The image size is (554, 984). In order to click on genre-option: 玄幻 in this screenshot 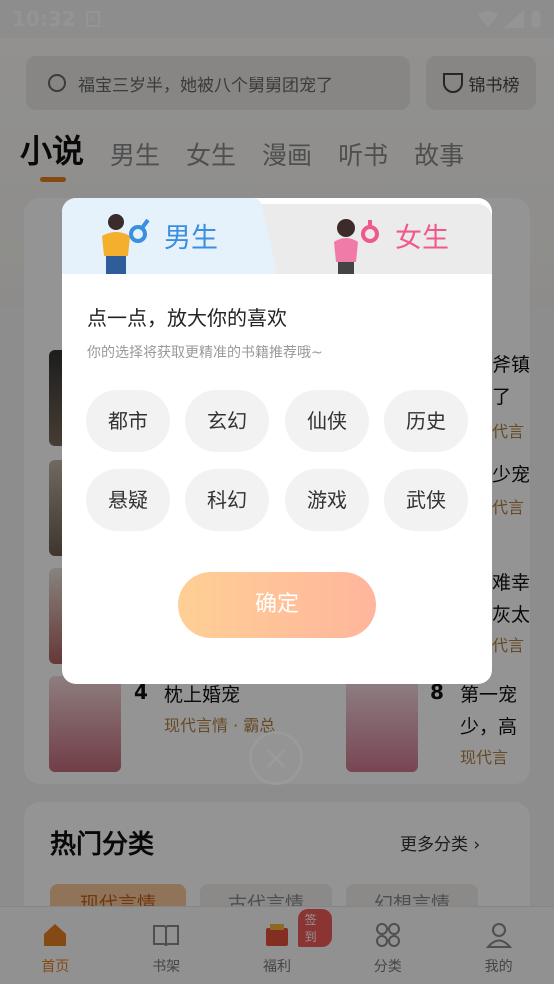, I will do `click(227, 421)`.